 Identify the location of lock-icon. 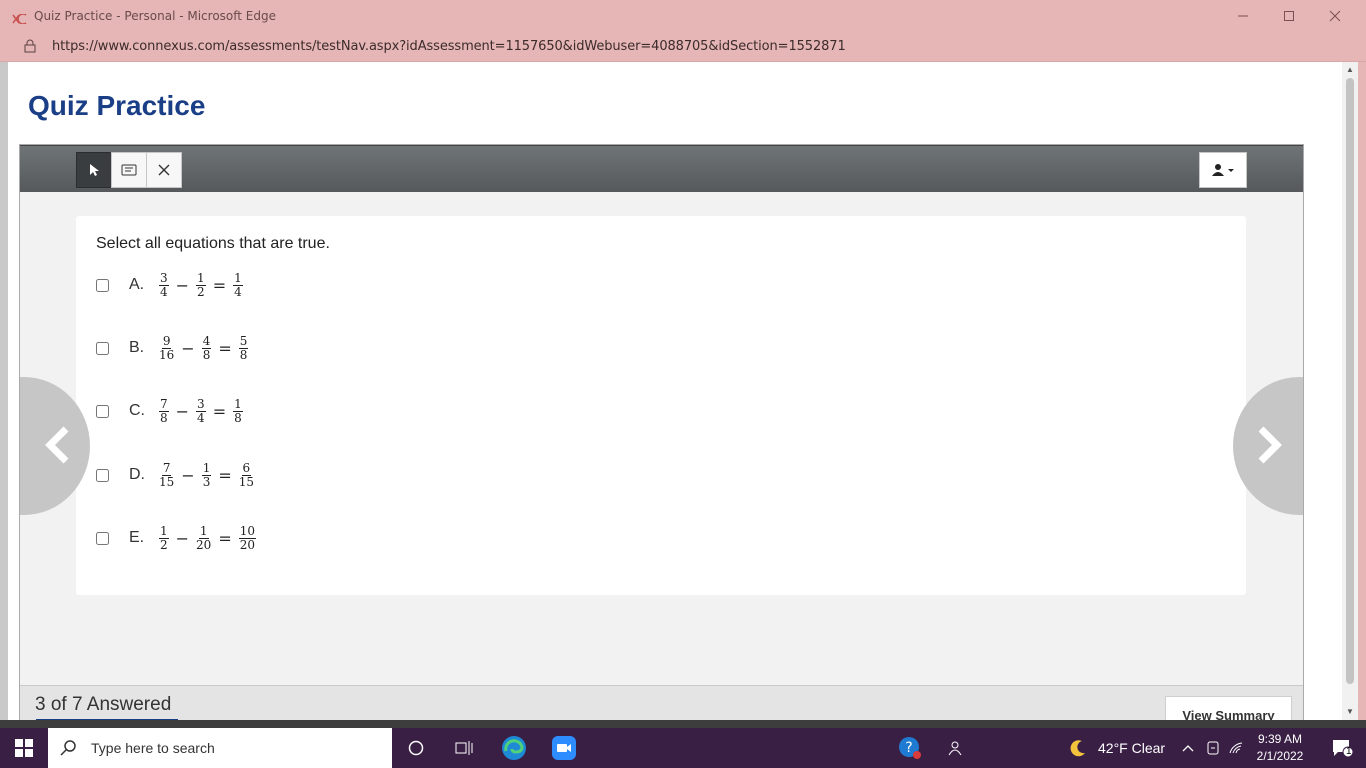
(30, 46).